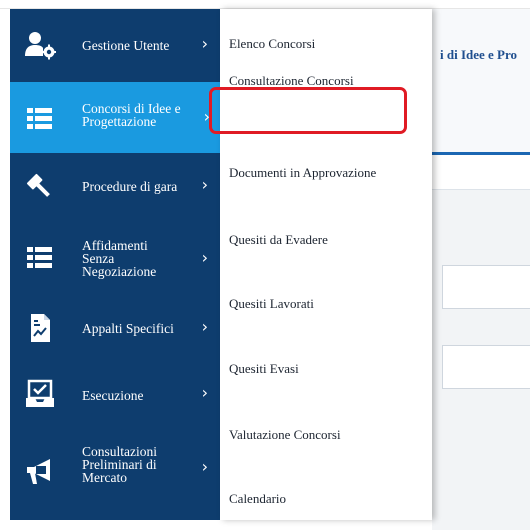 The width and height of the screenshot is (530, 530). I want to click on highlight-annotation, so click(308, 110).